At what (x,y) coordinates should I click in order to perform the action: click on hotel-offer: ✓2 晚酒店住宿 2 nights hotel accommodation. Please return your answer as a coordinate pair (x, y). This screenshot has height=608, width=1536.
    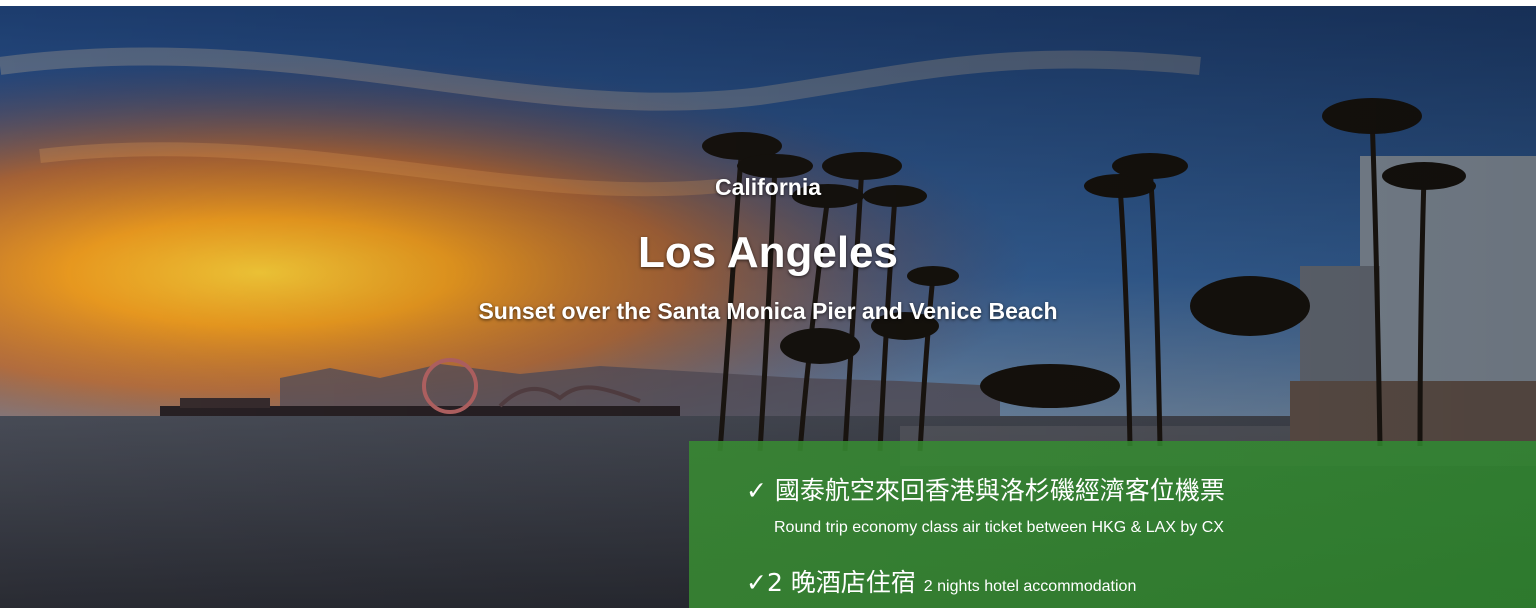
    Looking at the image, I should click on (941, 581).